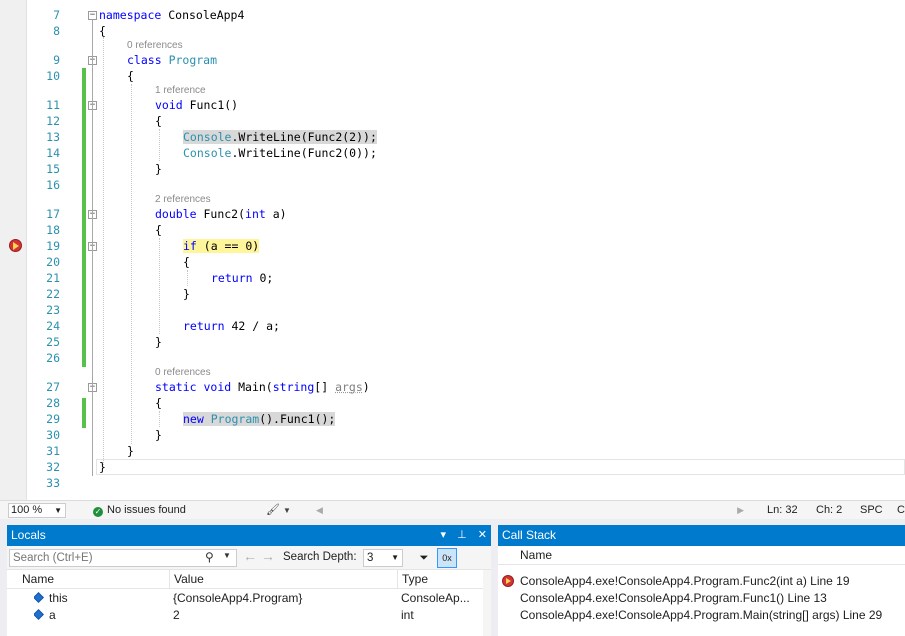 This screenshot has width=905, height=636. I want to click on filter-icon: ⏷, so click(424, 558).